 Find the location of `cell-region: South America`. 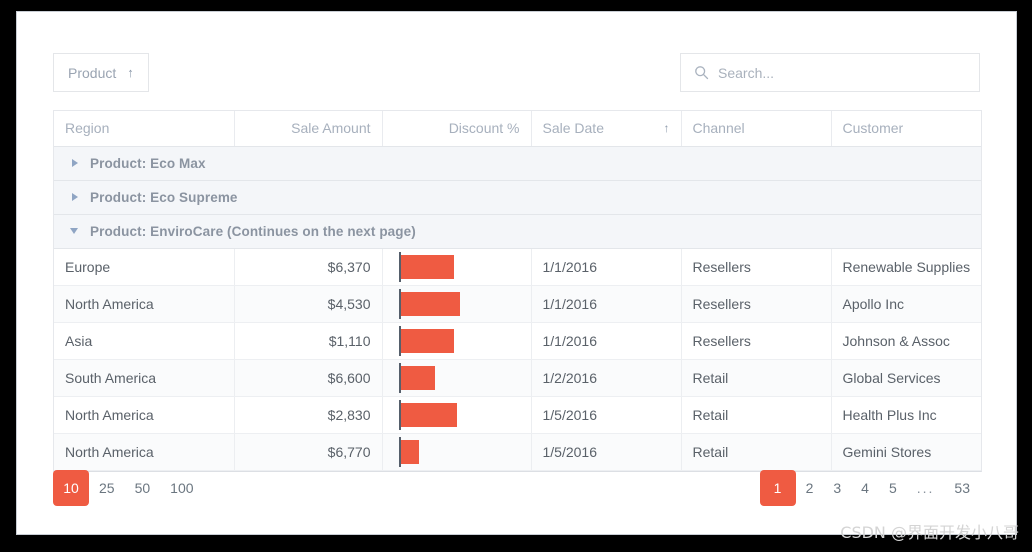

cell-region: South America is located at coordinates (144, 378).